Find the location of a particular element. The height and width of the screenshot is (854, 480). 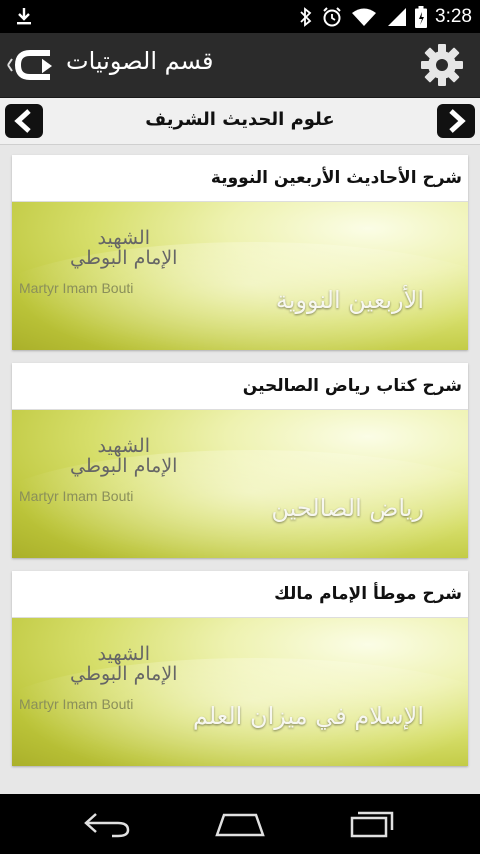

item-title: شرح موطأ الإمام مالك is located at coordinates (240, 594).